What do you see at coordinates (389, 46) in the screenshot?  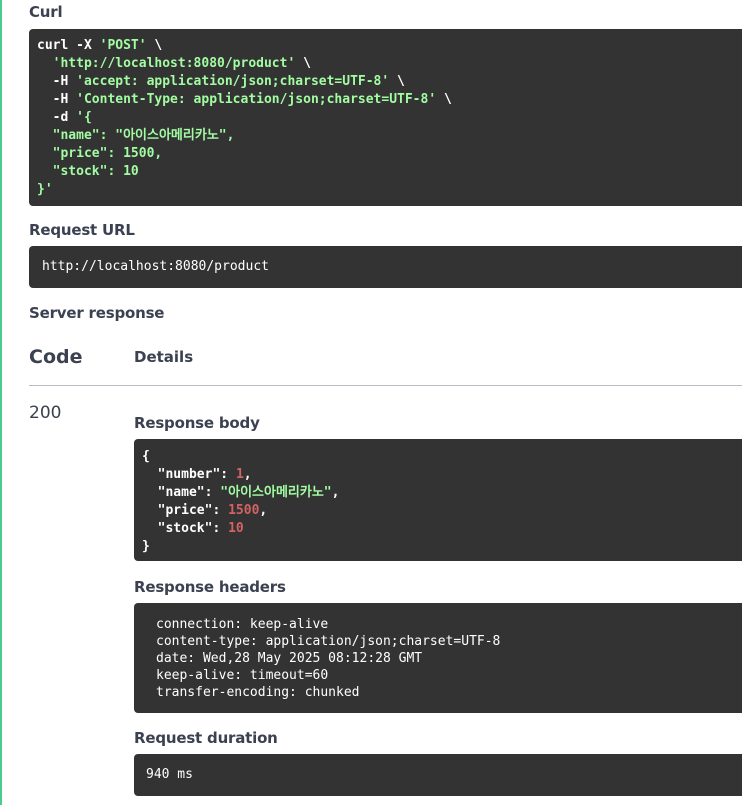 I see `curl-line: curl -X 'POST' \` at bounding box center [389, 46].